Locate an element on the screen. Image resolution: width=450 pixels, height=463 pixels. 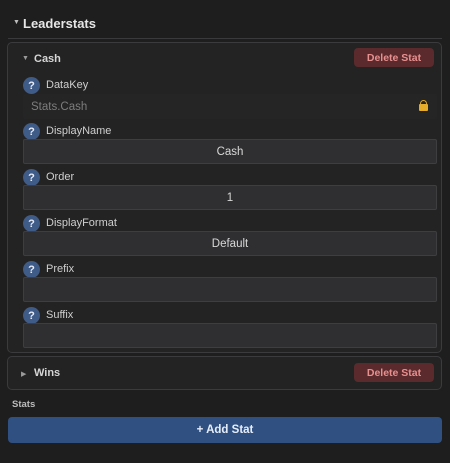
stat-name: Wins is located at coordinates (47, 373).